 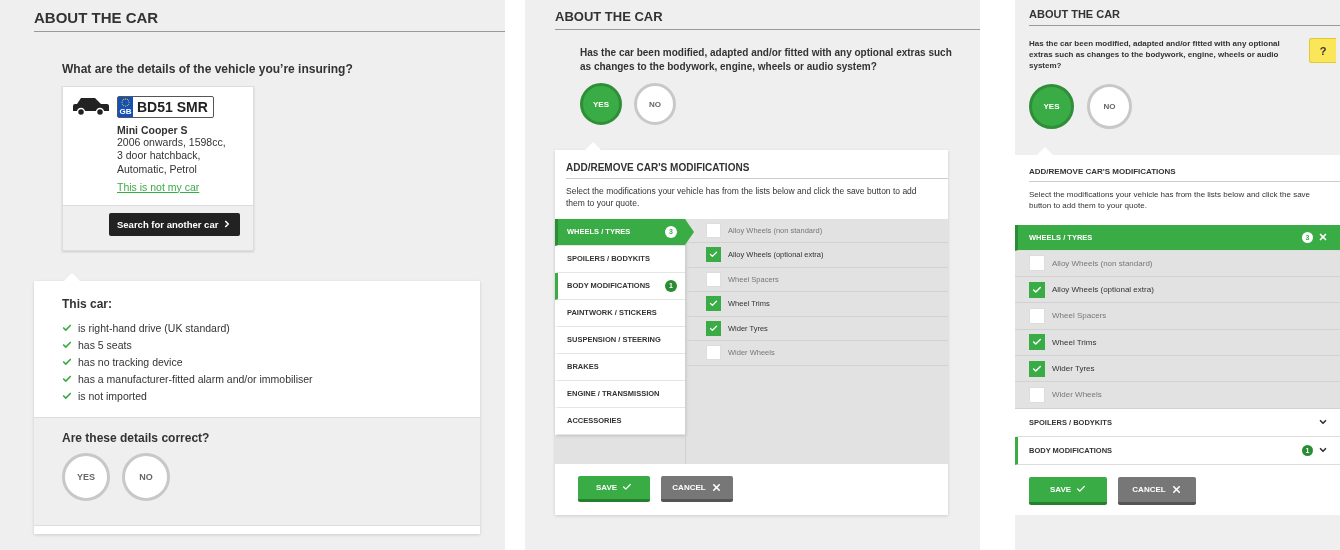 I want to click on option-label: Wheel Spacers, so click(x=1079, y=316).